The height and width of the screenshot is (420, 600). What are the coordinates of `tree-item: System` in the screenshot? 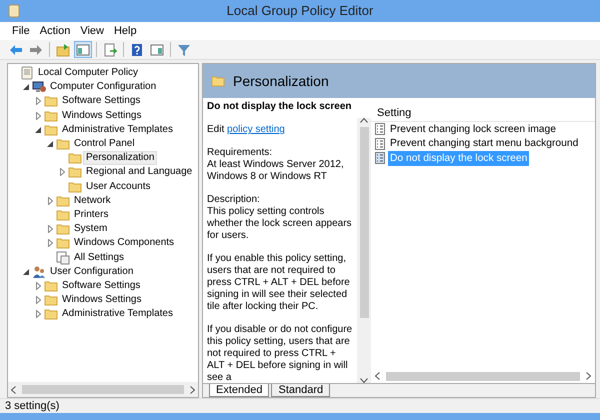 It's located at (90, 229).